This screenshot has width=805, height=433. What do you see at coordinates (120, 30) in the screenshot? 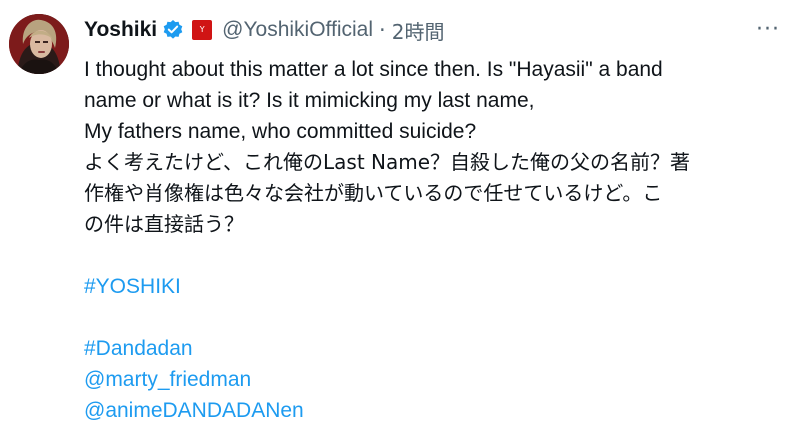
I see `author-name: Yoshiki` at bounding box center [120, 30].